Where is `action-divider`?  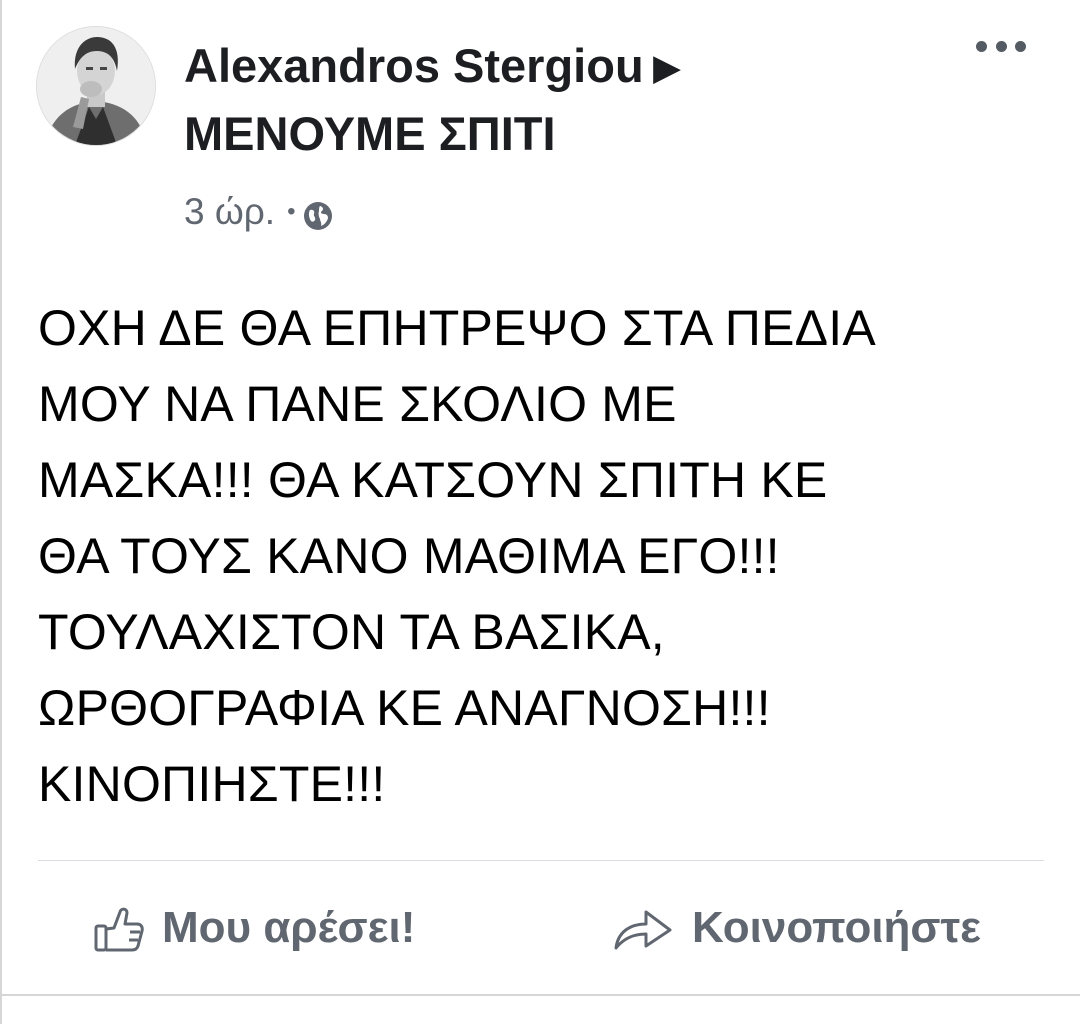
action-divider is located at coordinates (541, 860).